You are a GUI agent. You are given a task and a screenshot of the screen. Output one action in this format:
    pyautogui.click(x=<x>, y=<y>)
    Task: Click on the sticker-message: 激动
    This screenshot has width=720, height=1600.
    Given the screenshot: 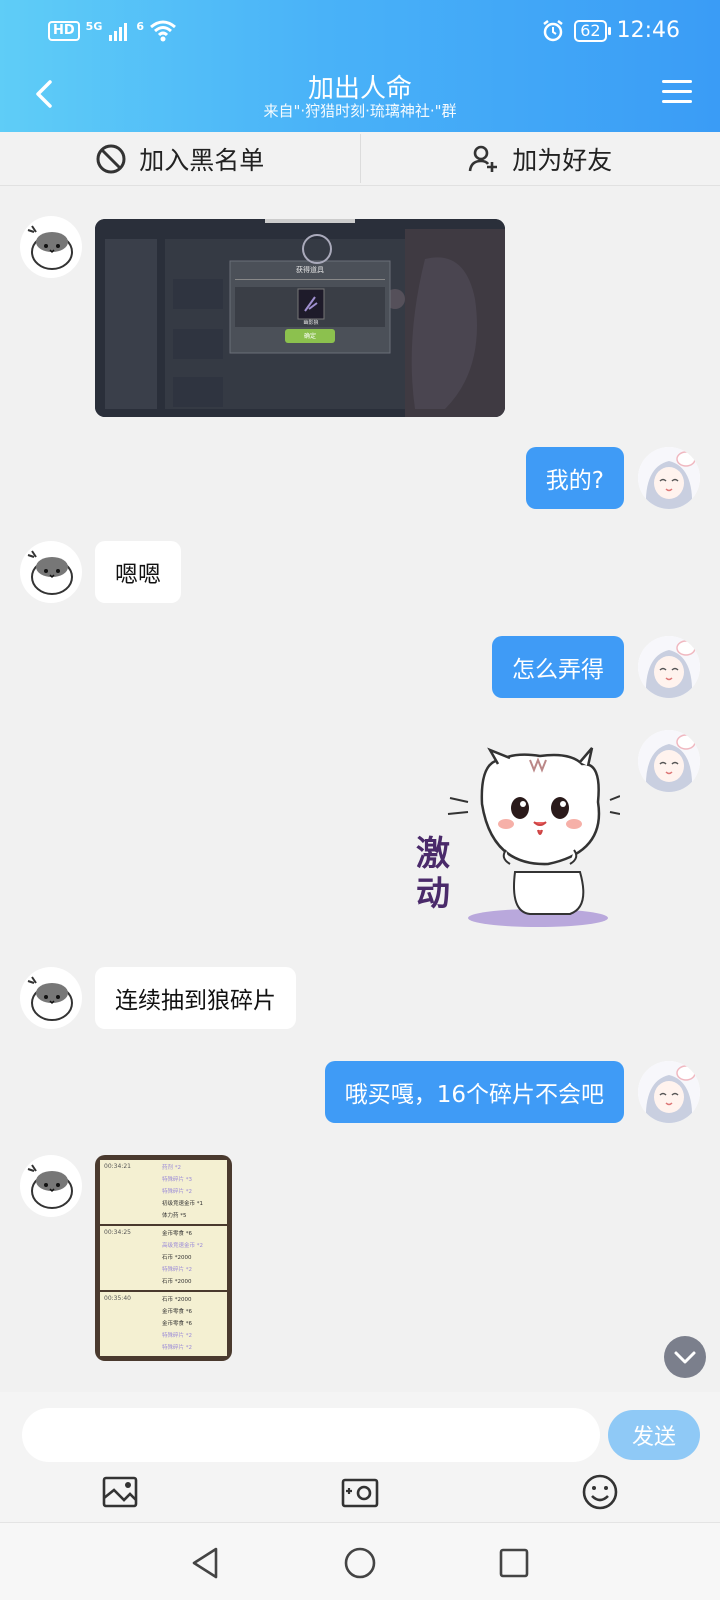 What is the action you would take?
    pyautogui.click(x=518, y=837)
    